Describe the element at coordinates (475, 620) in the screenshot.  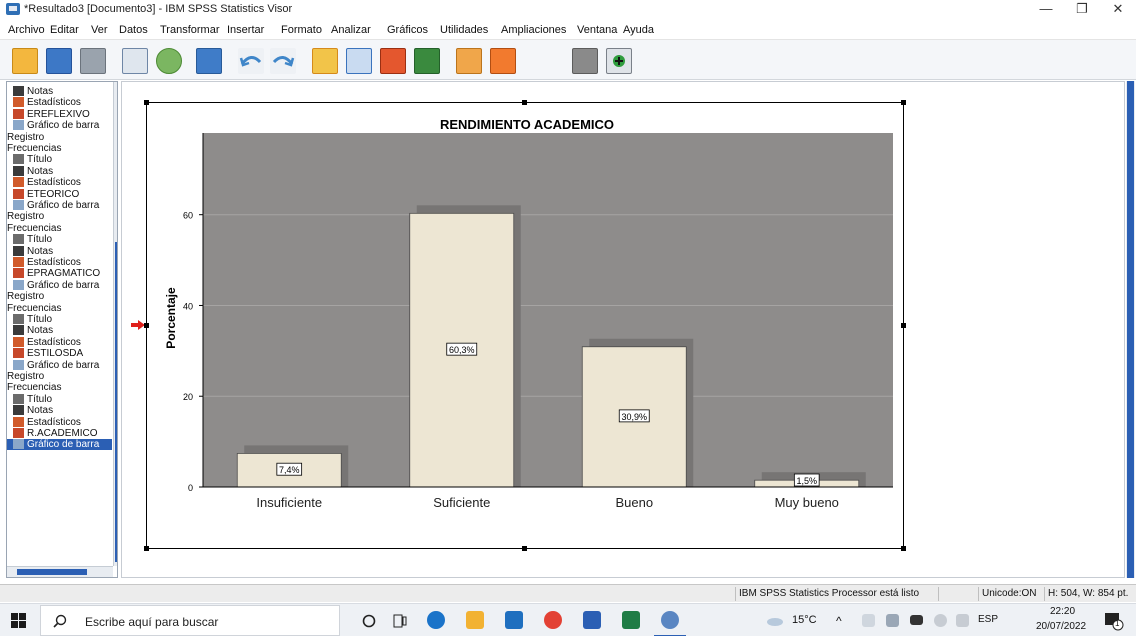
I see `file-explorer-icon` at that location.